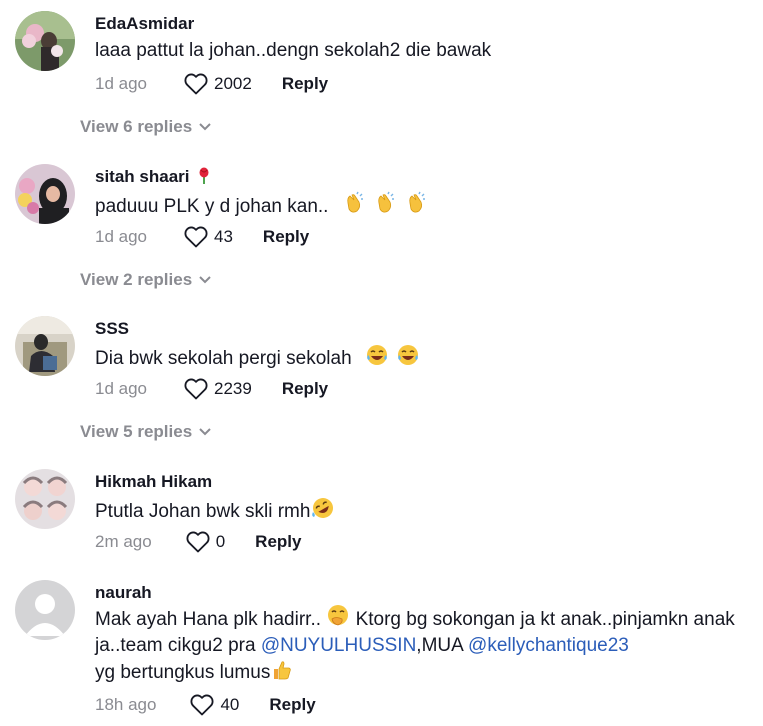 The image size is (763, 726). Describe the element at coordinates (283, 670) in the screenshot. I see `thumbs-up-icon` at that location.